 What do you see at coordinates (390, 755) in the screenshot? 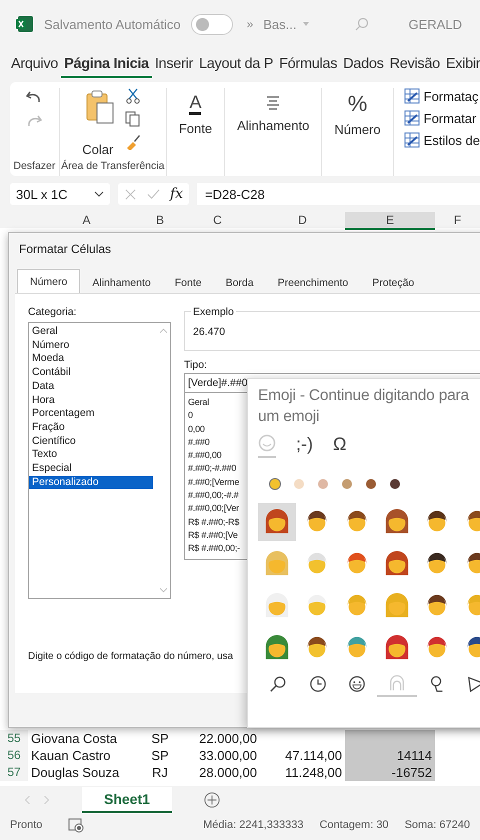
I see `table-cell: 14114` at bounding box center [390, 755].